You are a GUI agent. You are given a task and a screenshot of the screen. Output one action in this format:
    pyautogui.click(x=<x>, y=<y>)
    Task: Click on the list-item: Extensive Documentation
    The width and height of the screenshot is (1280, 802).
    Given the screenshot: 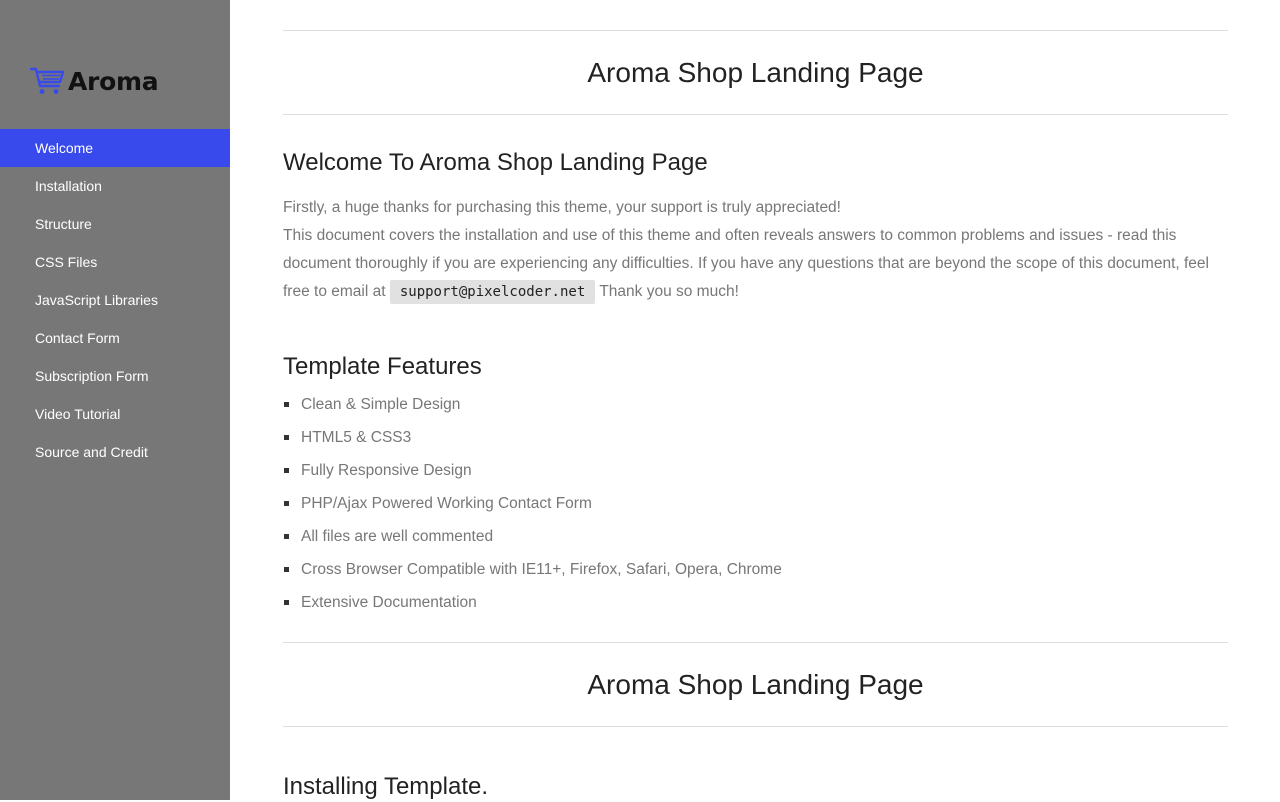 What is the action you would take?
    pyautogui.click(x=755, y=602)
    